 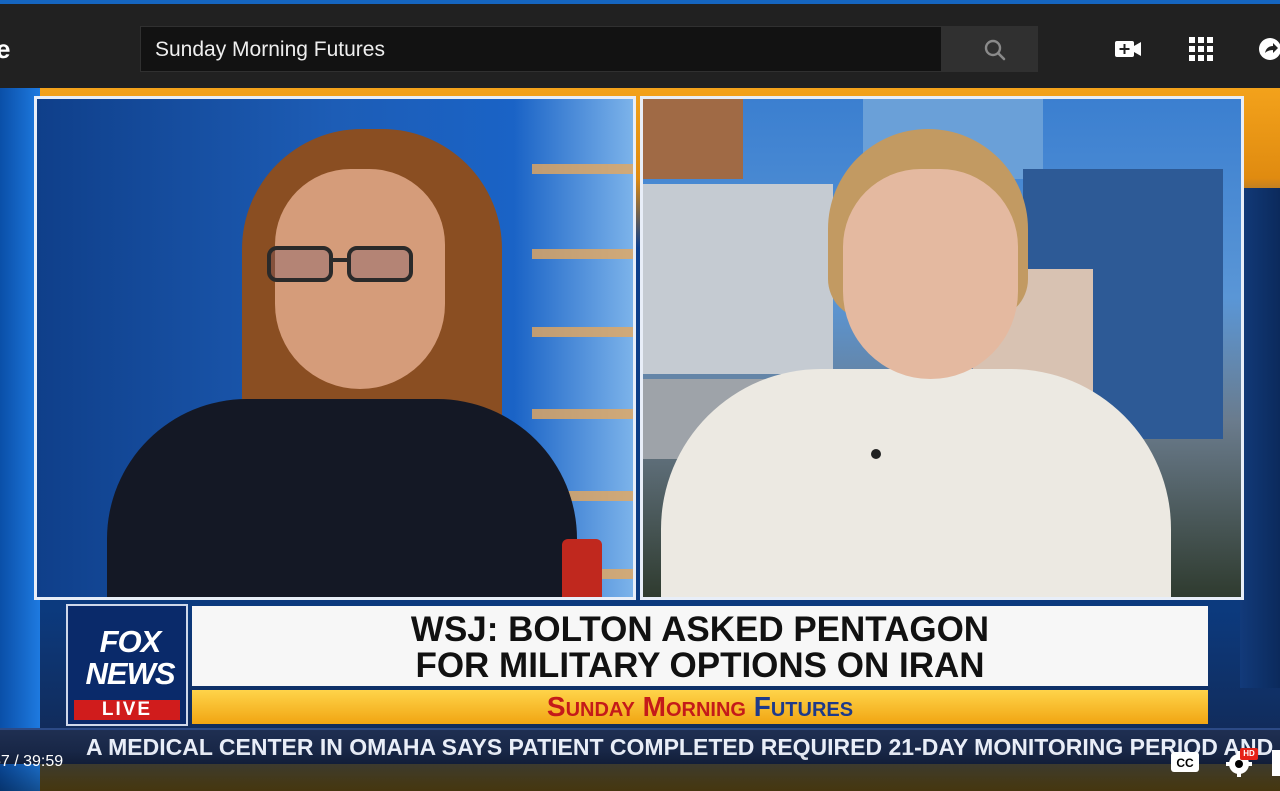 What do you see at coordinates (1260, 438) in the screenshot?
I see `background-graphic` at bounding box center [1260, 438].